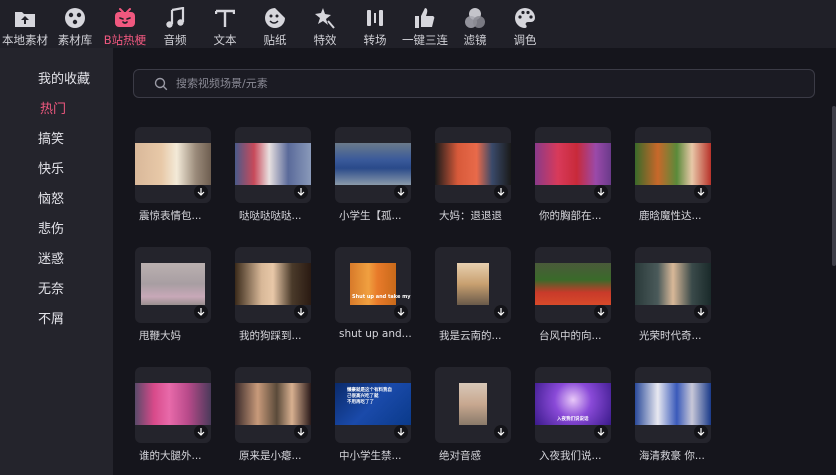 Image resolution: width=836 pixels, height=475 pixels. What do you see at coordinates (160, 336) in the screenshot?
I see `card-caption: 甩鞭大妈` at bounding box center [160, 336].